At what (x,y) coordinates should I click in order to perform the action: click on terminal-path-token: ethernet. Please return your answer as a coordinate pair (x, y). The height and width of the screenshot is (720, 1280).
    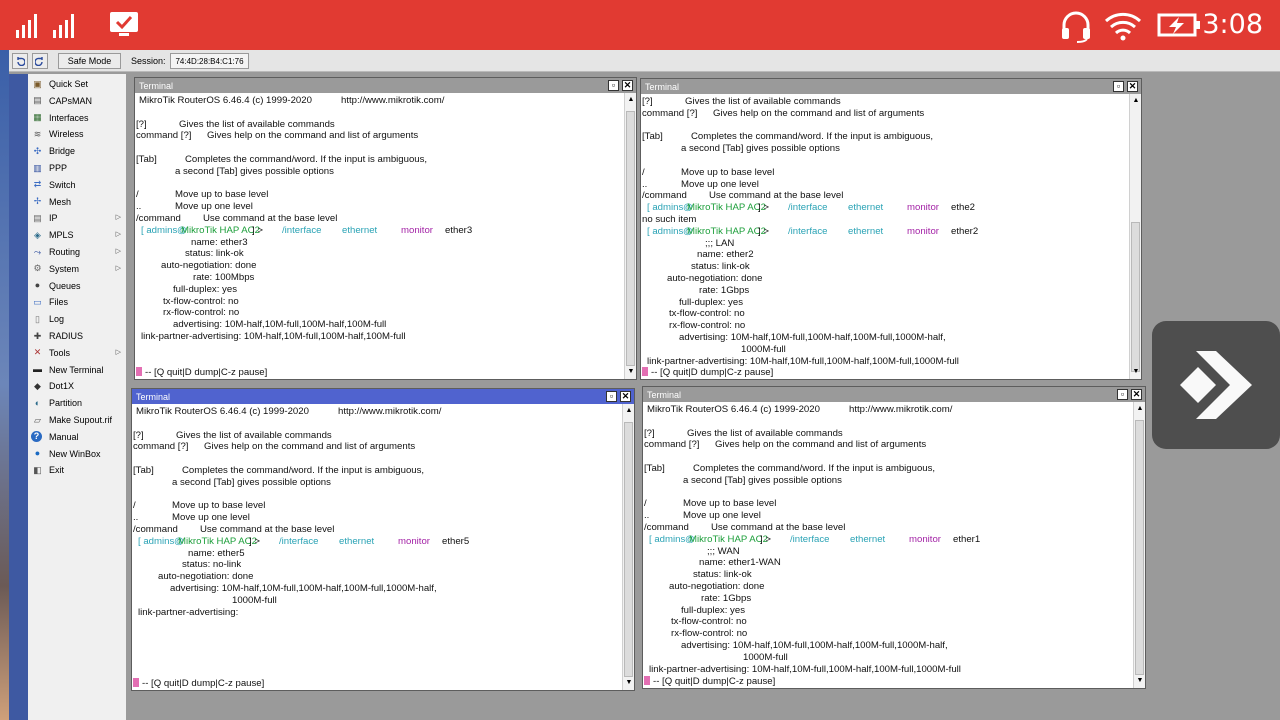
    Looking at the image, I should click on (866, 208).